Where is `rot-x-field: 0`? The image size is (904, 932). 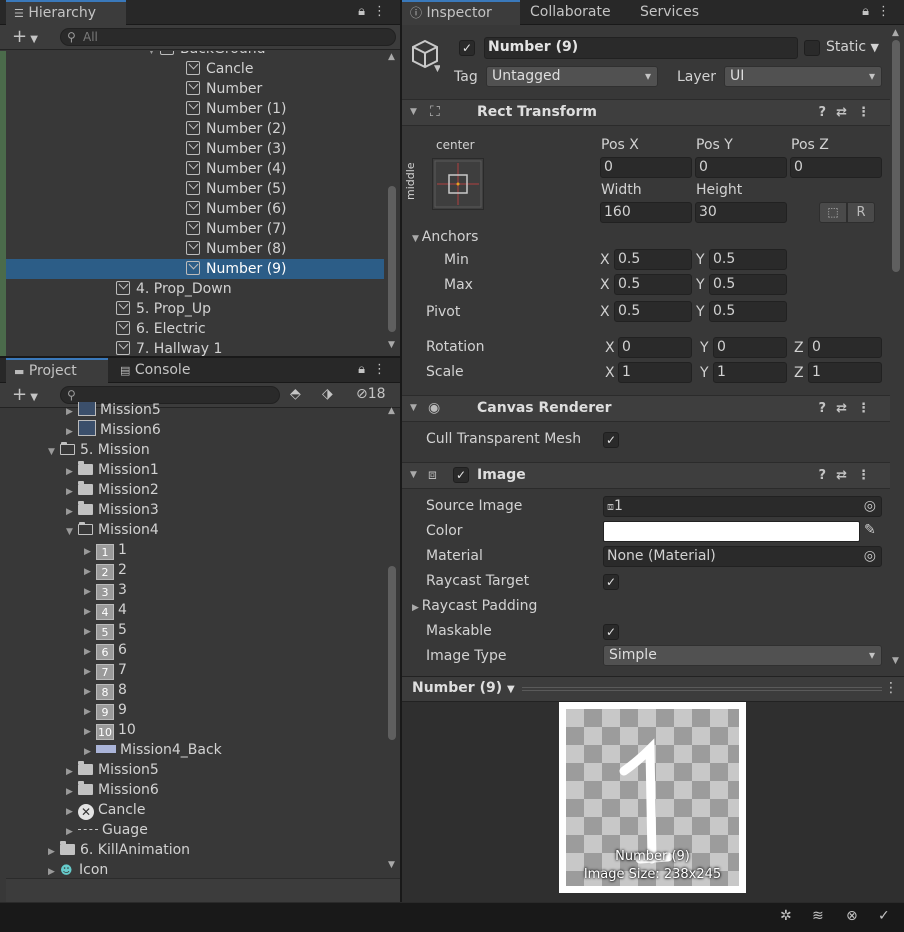
rot-x-field: 0 is located at coordinates (655, 347).